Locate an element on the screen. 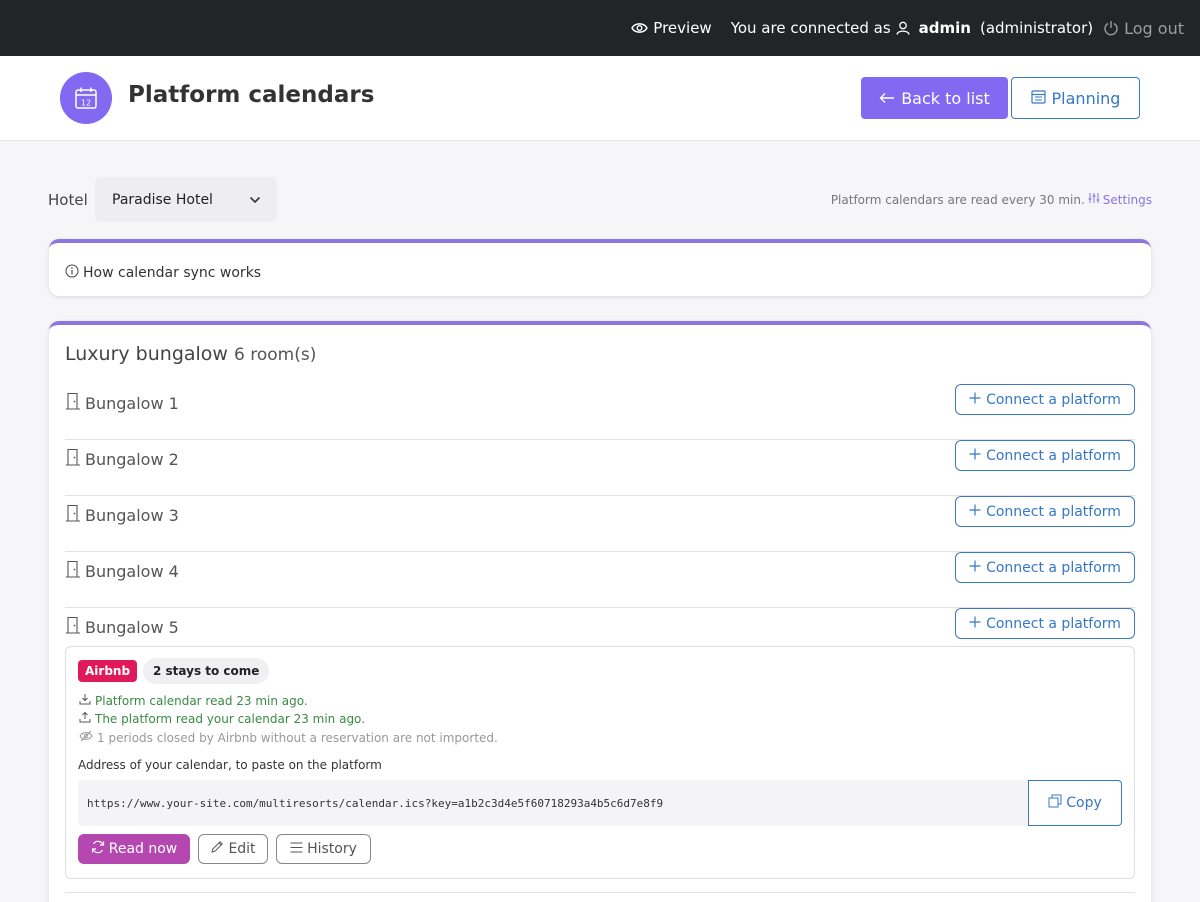 The height and width of the screenshot is (902, 1200). pencil-icon is located at coordinates (217, 849).